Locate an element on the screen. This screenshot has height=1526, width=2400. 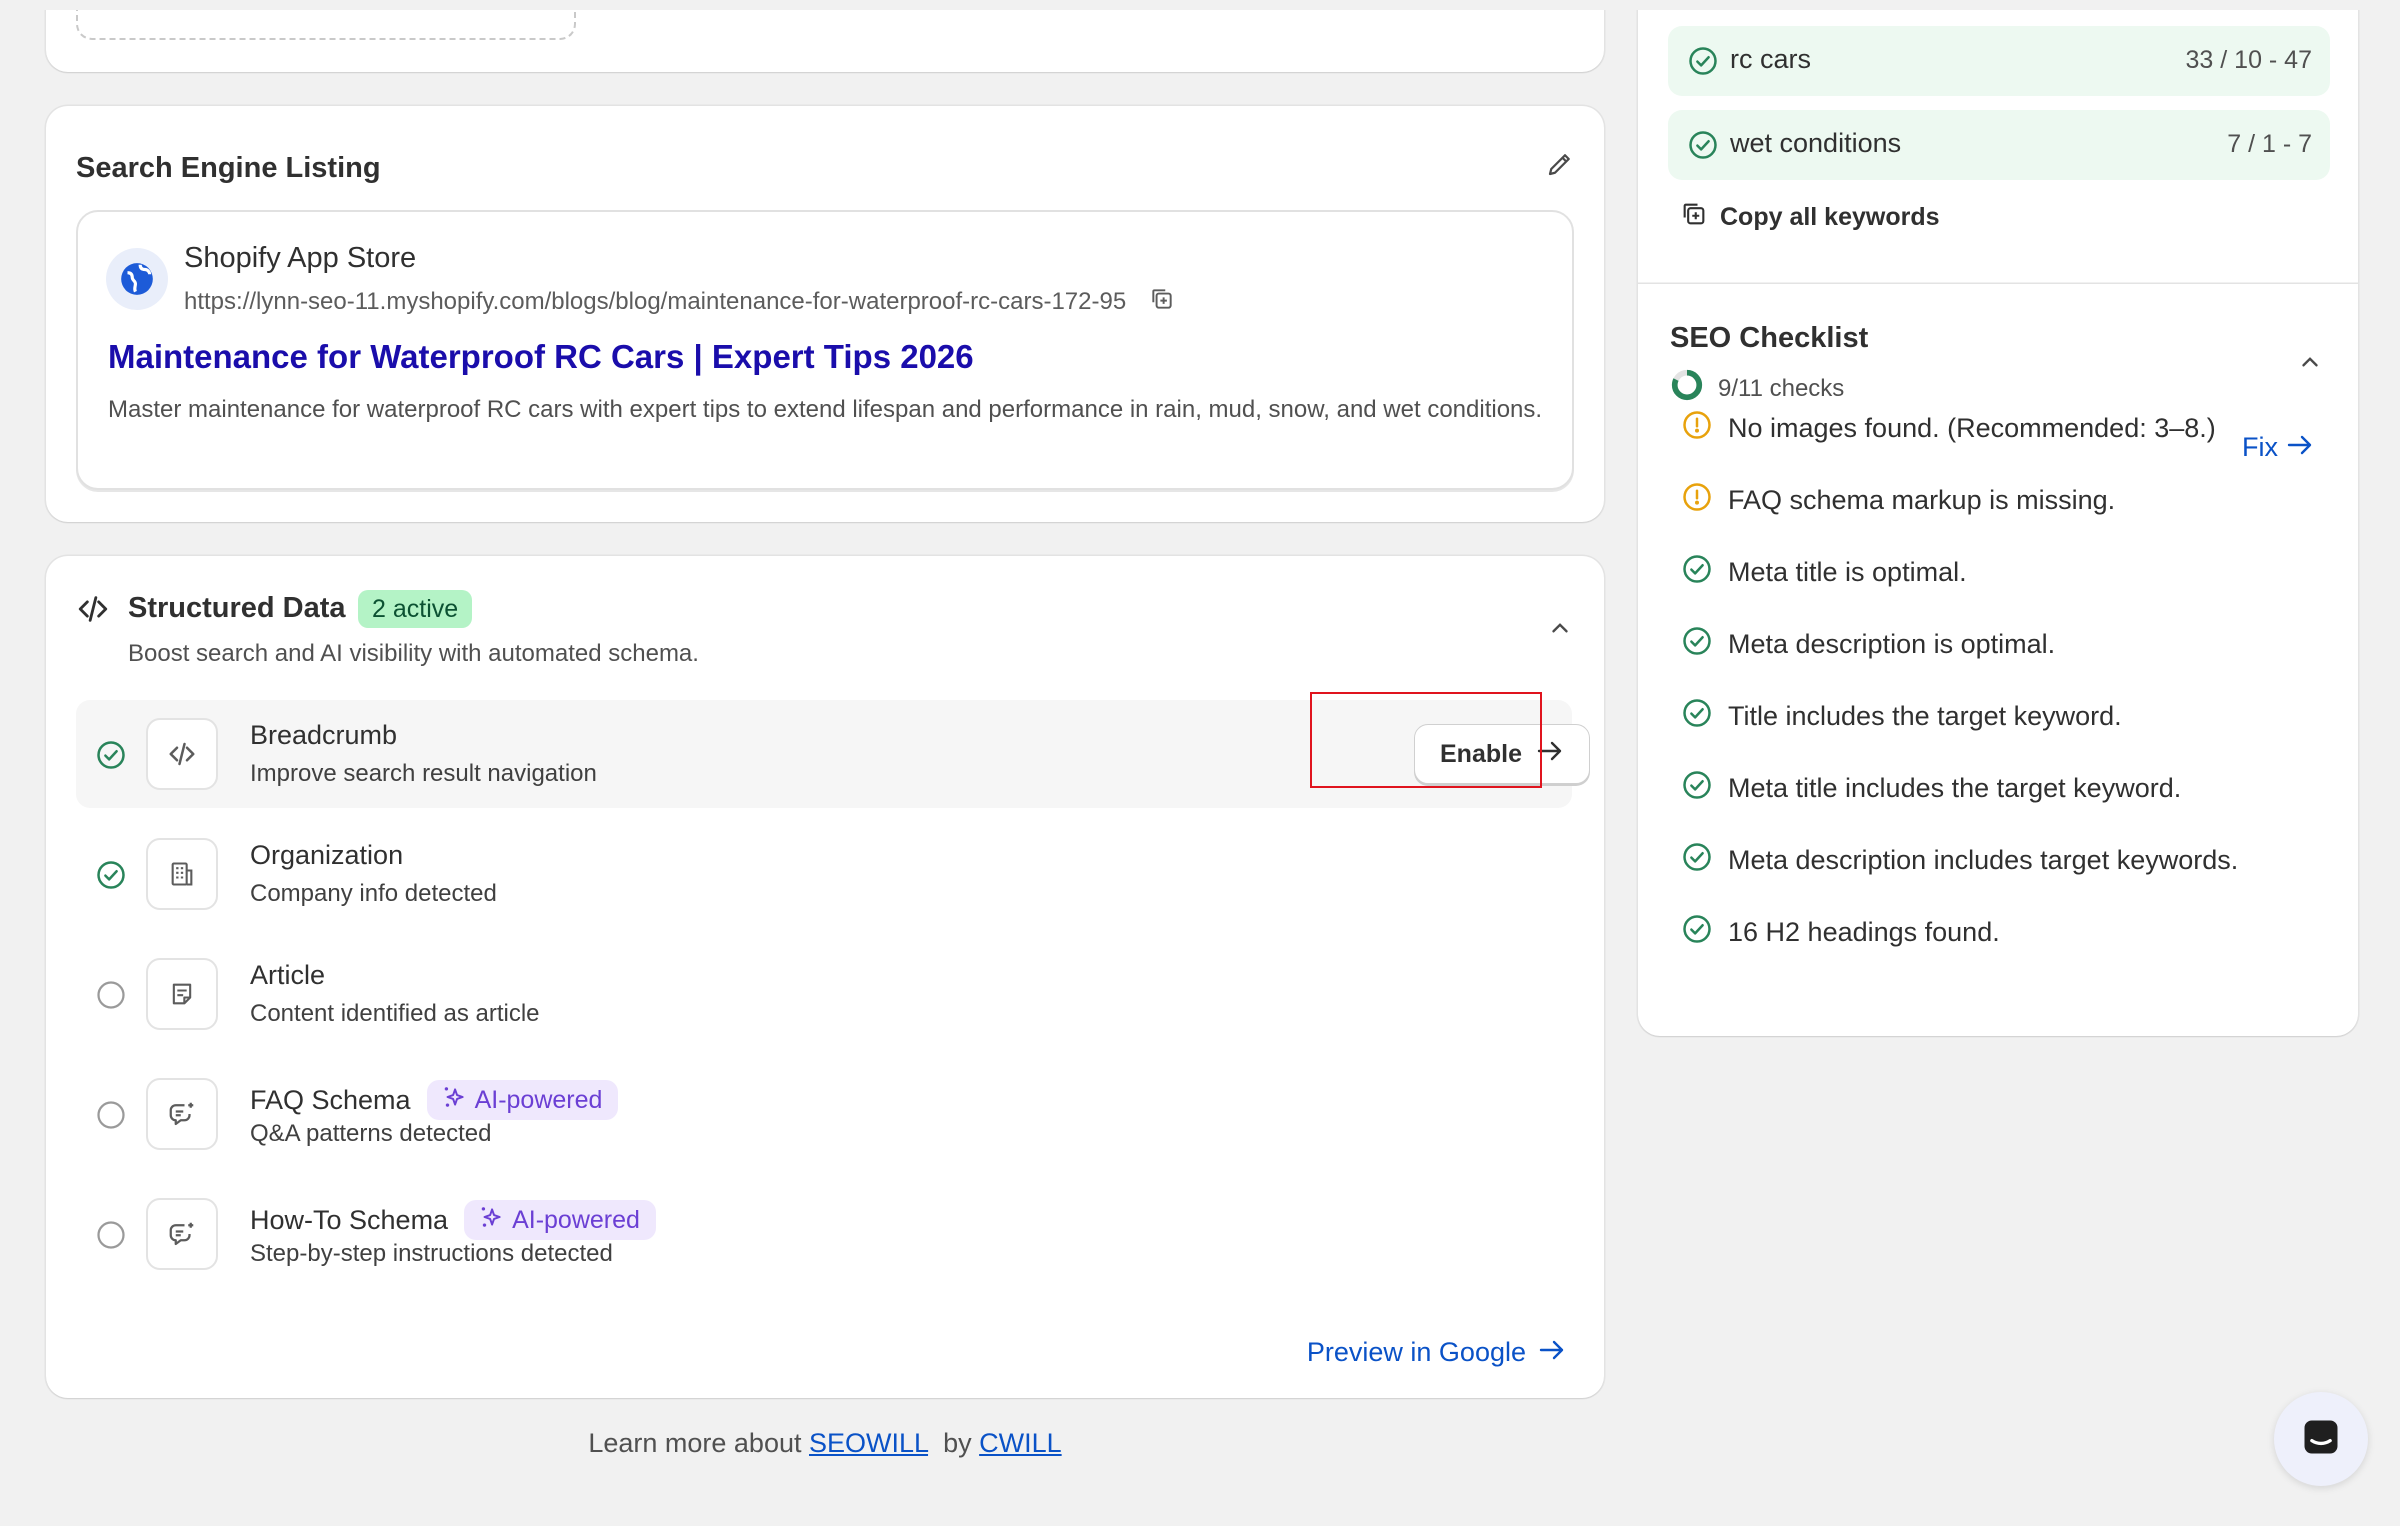
preview-link-label: Preview in Google is located at coordinates (1416, 1352).